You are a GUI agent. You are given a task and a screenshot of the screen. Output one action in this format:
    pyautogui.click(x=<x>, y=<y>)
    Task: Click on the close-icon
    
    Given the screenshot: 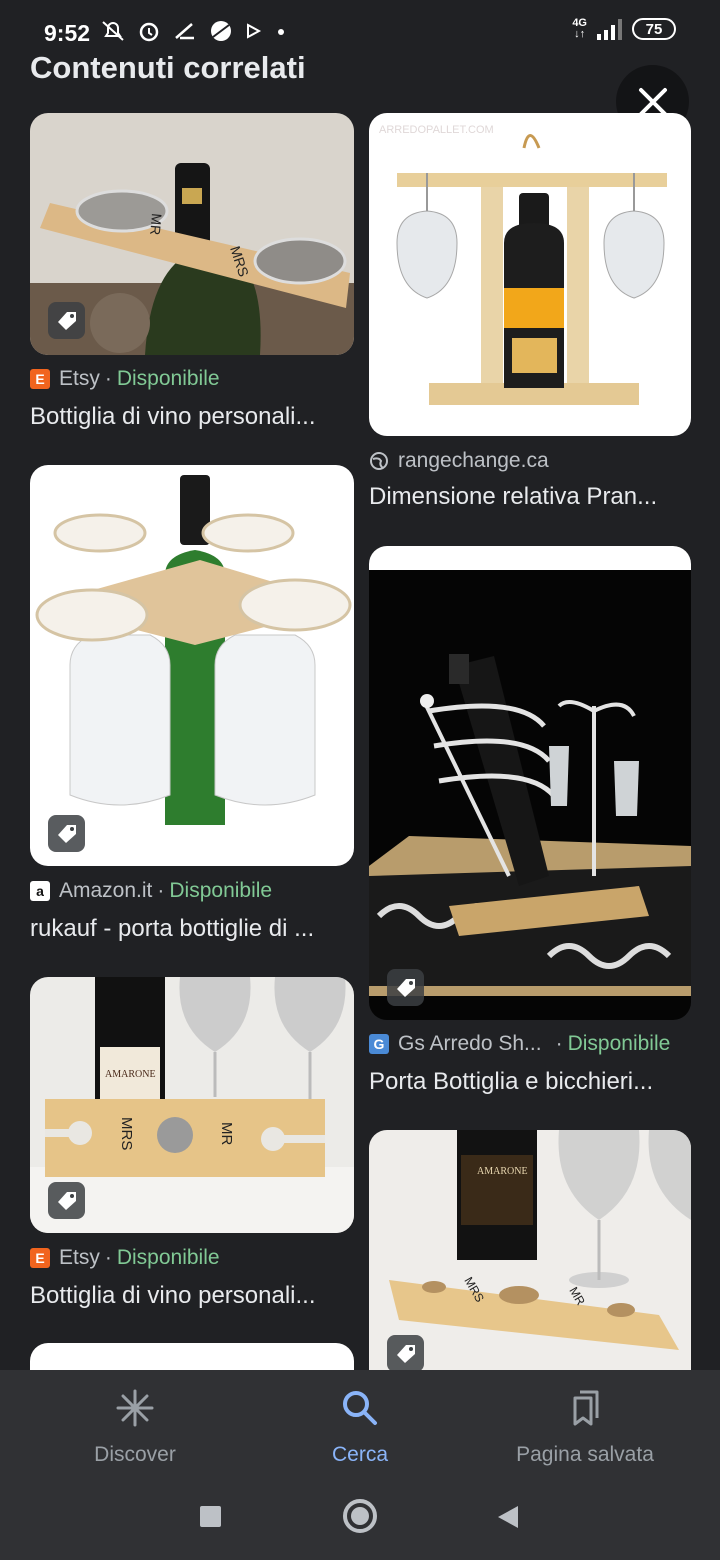 What is the action you would take?
    pyautogui.click(x=652, y=101)
    